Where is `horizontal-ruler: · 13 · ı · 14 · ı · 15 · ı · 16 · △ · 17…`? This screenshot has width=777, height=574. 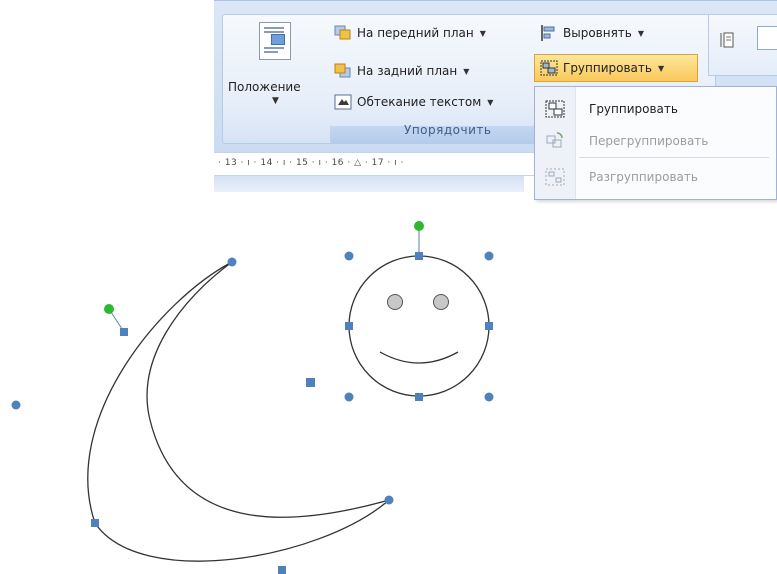 horizontal-ruler: · 13 · ı · 14 · ı · 15 · ı · 16 · △ · 17… is located at coordinates (374, 164).